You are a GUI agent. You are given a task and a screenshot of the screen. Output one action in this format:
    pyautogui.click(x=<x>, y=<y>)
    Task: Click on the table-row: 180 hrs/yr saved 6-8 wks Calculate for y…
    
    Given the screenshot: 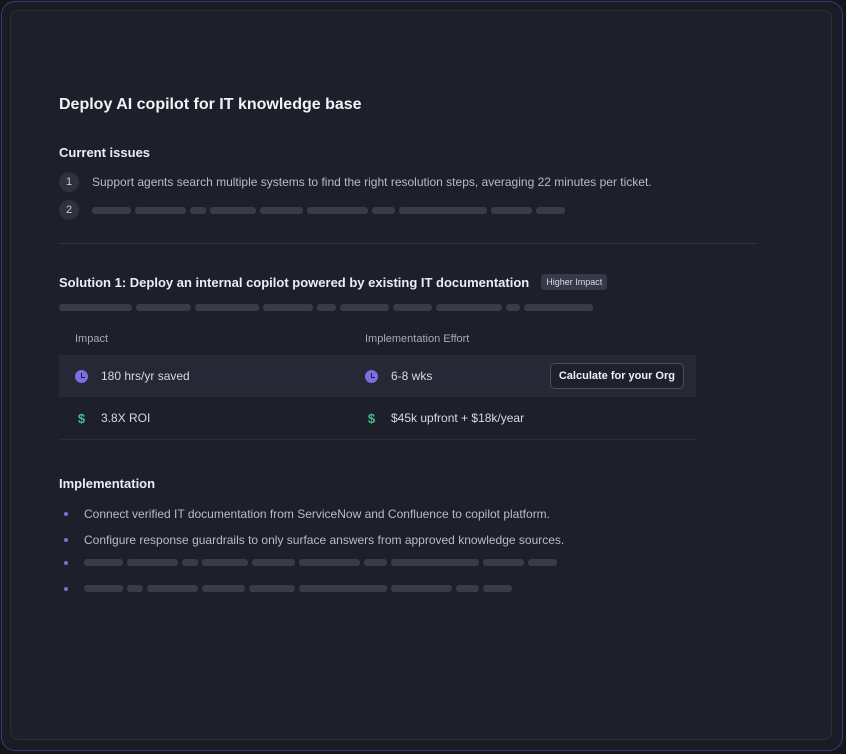 What is the action you would take?
    pyautogui.click(x=377, y=376)
    